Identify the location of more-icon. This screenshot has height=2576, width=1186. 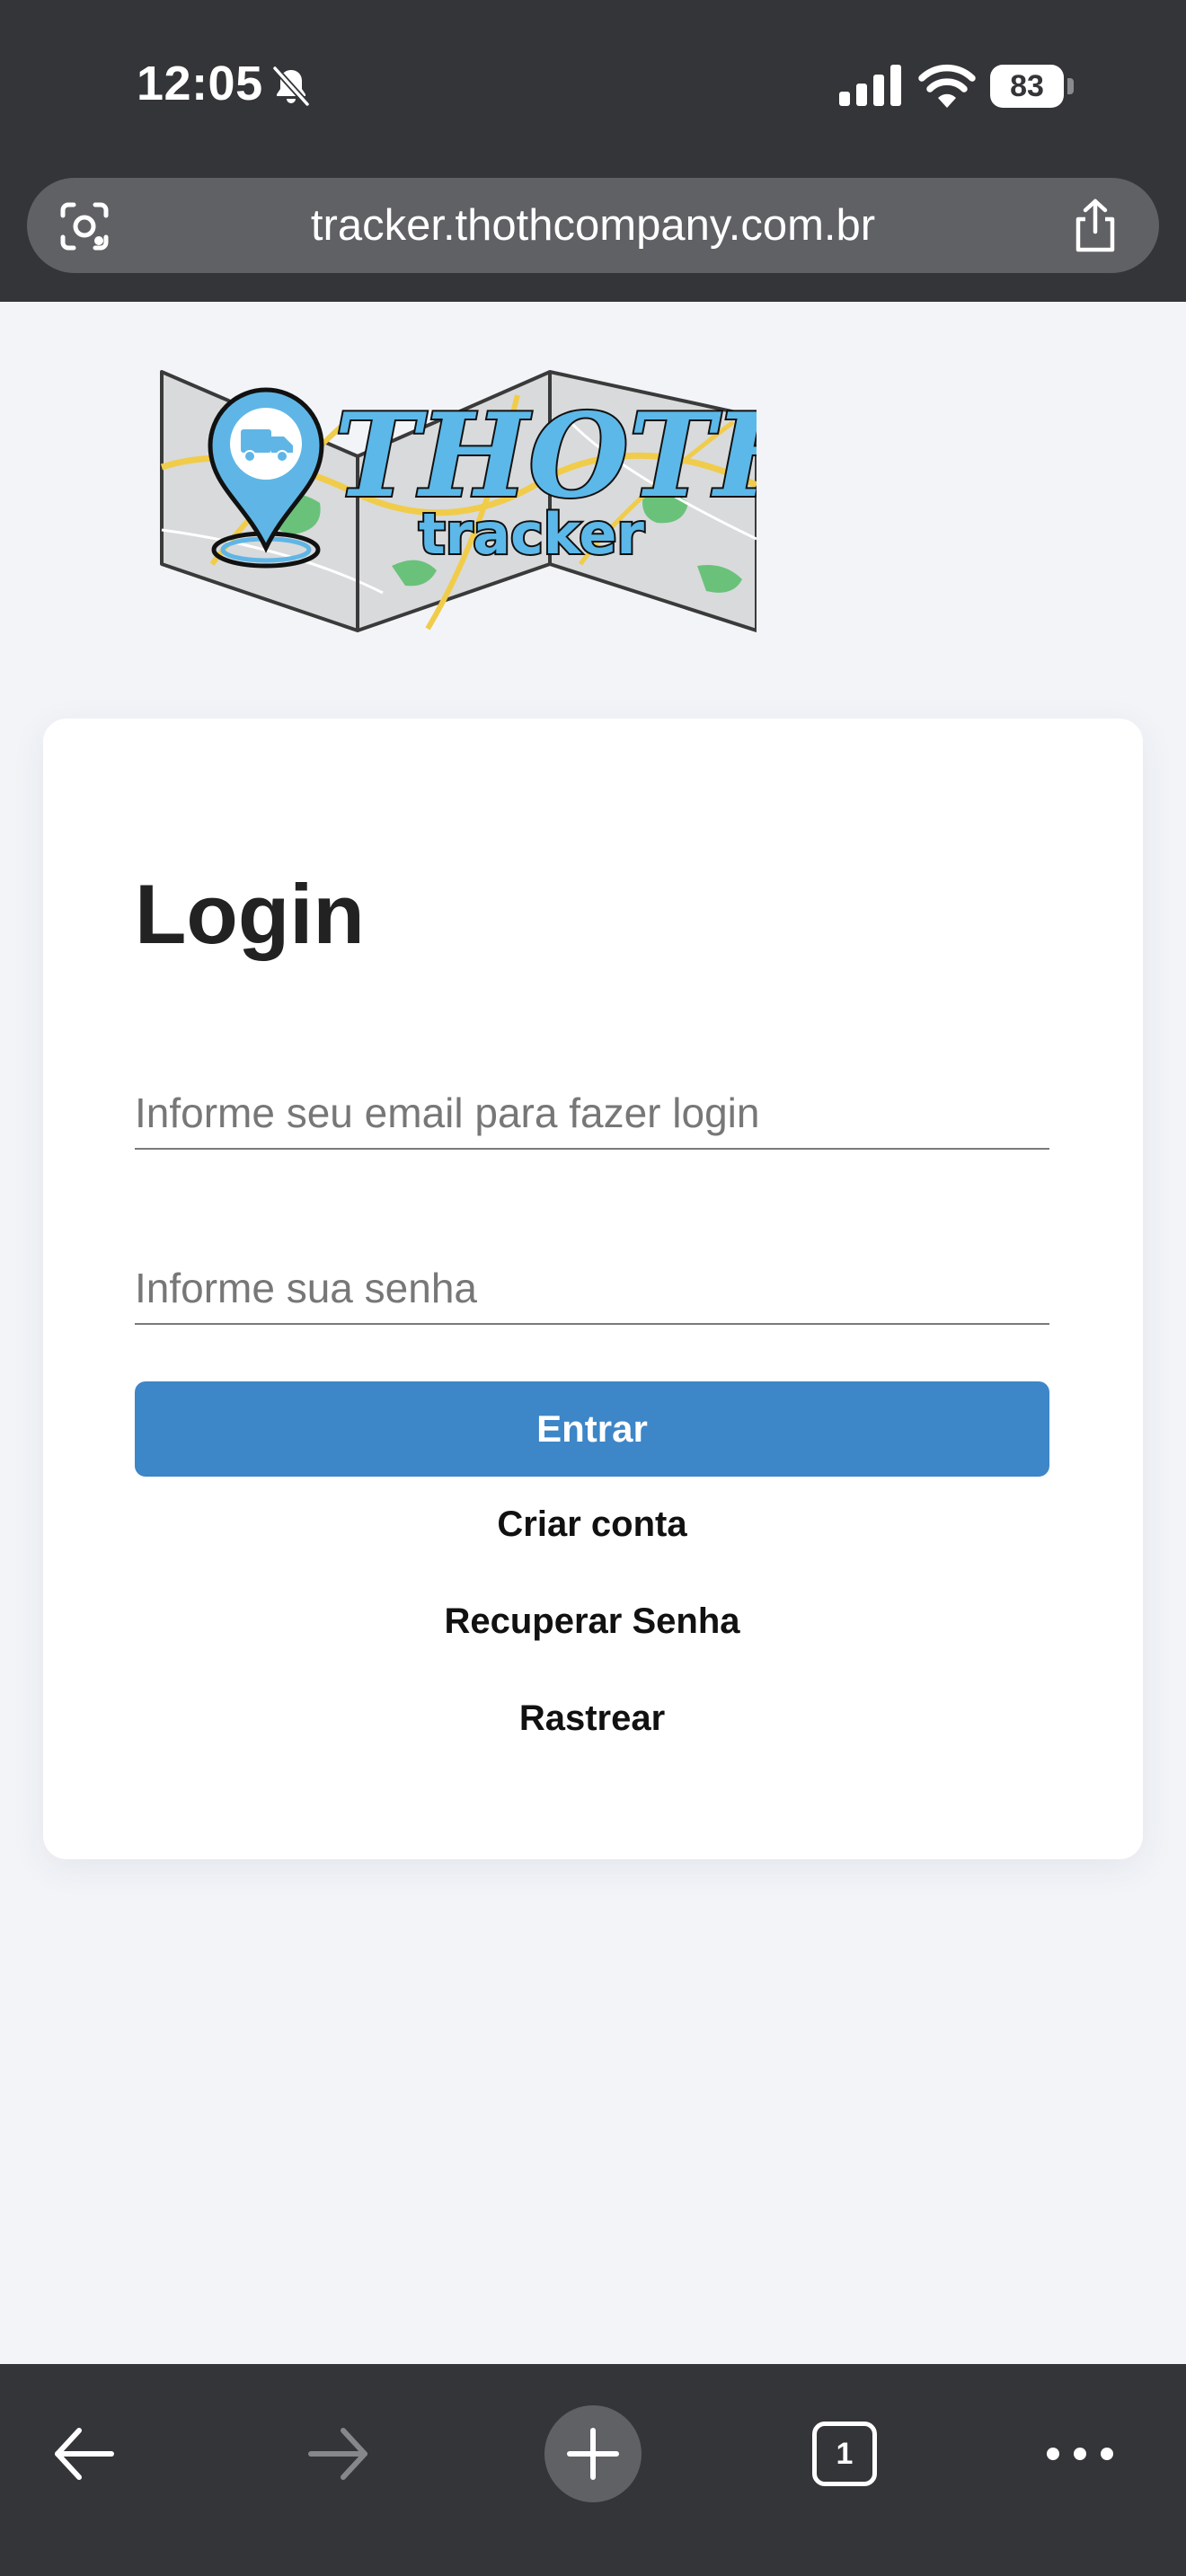
(1080, 2453).